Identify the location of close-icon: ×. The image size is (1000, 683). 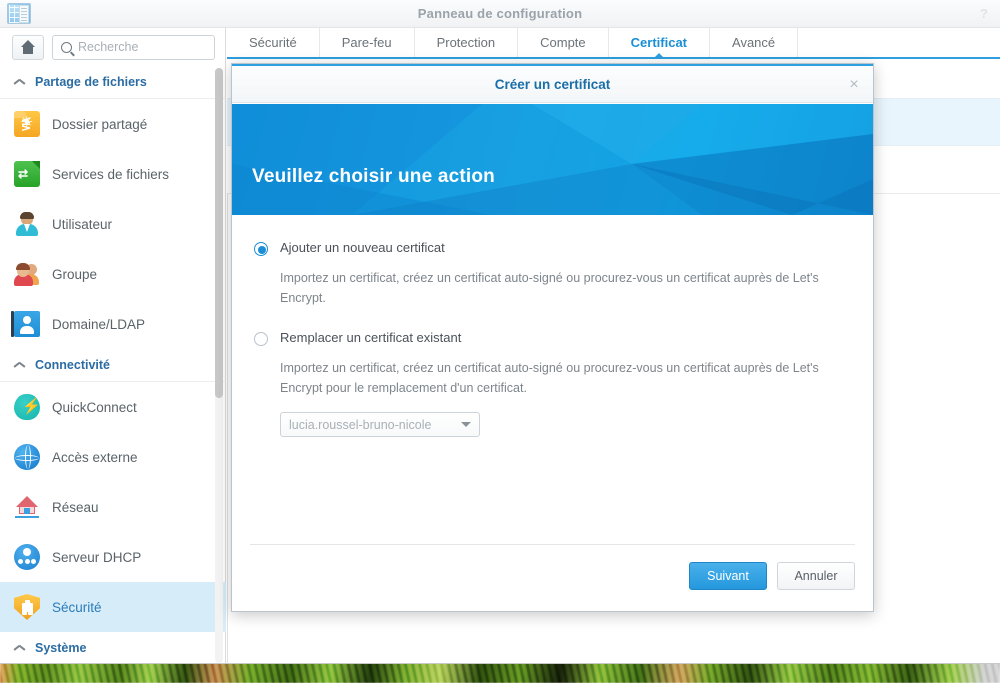
(854, 85).